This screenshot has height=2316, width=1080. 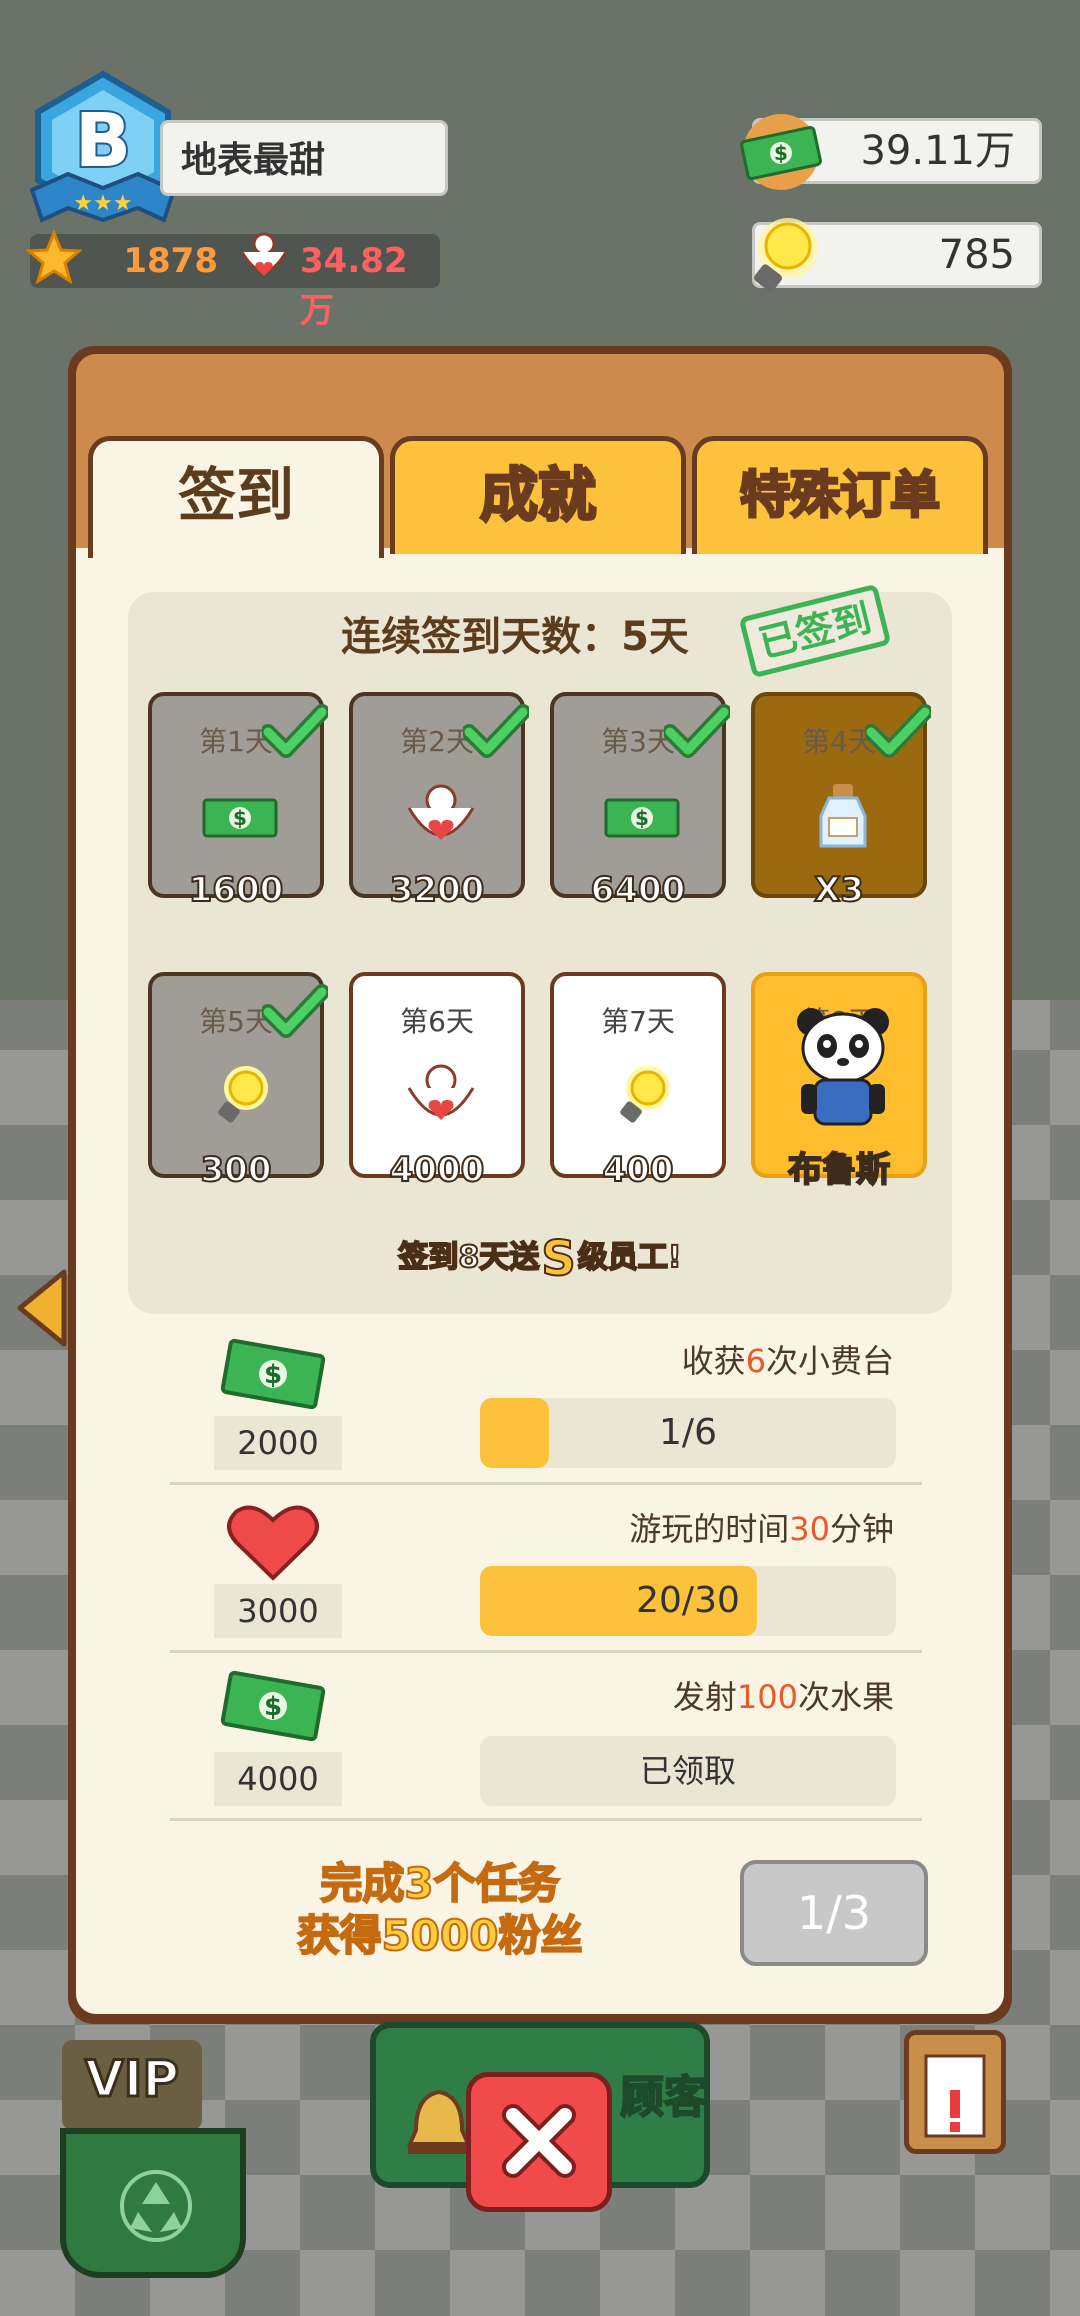 What do you see at coordinates (468, 1257) in the screenshot?
I see `bonus-text-before: 签到8天送` at bounding box center [468, 1257].